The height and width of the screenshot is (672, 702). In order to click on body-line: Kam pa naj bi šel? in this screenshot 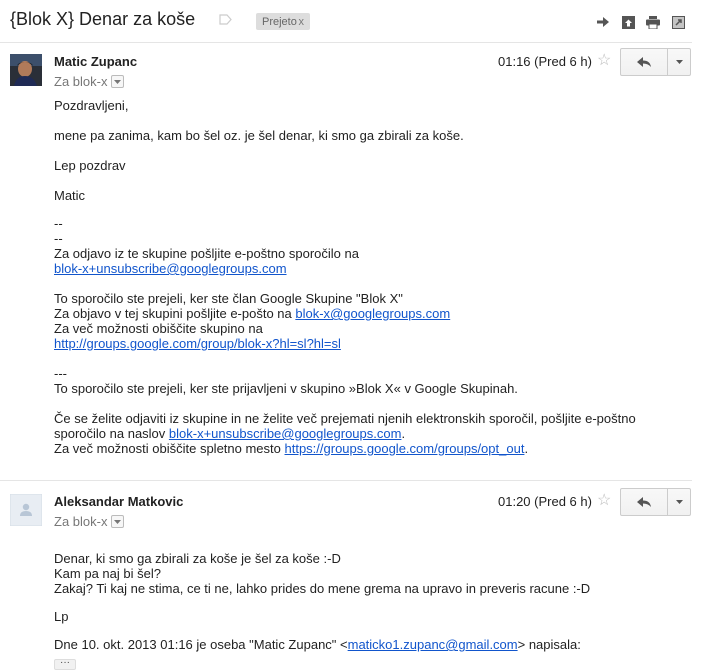, I will do `click(107, 573)`.